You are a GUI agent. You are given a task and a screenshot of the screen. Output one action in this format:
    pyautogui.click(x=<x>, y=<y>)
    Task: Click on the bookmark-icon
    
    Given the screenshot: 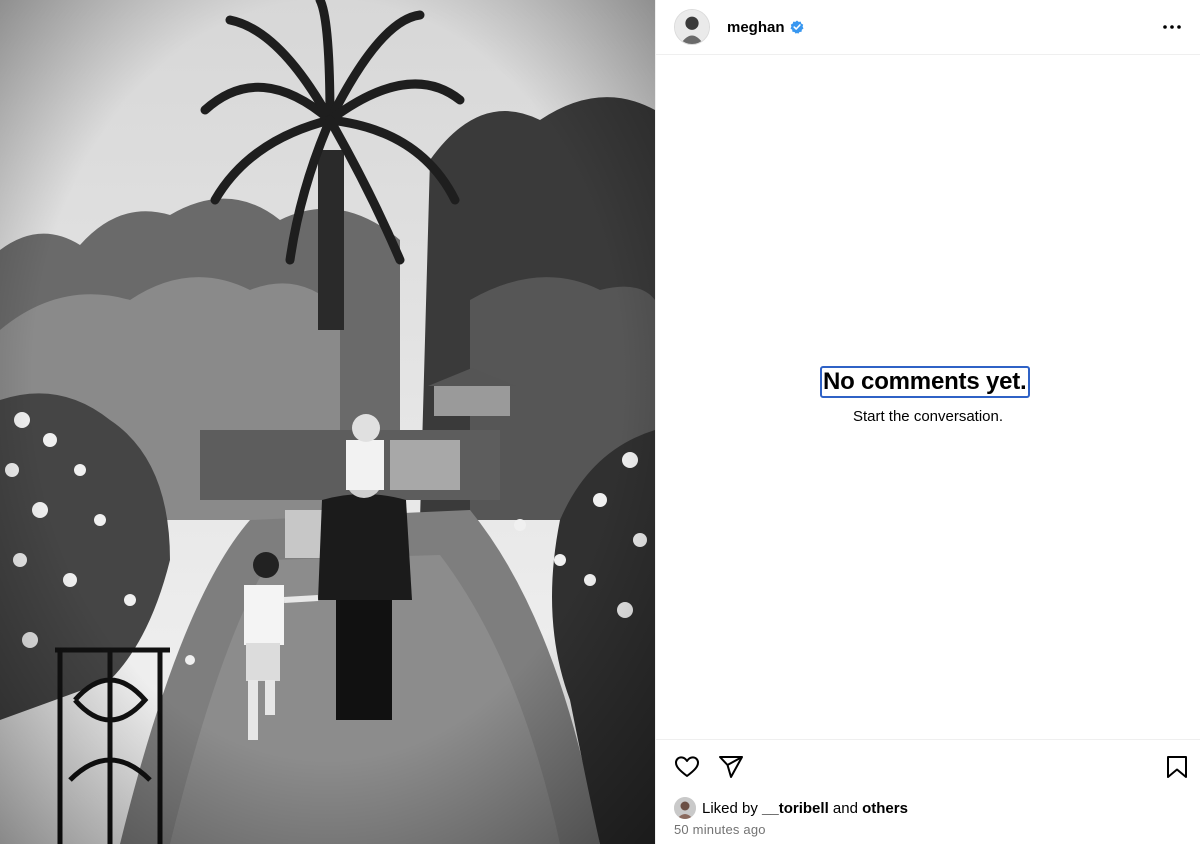 What is the action you would take?
    pyautogui.click(x=1177, y=767)
    